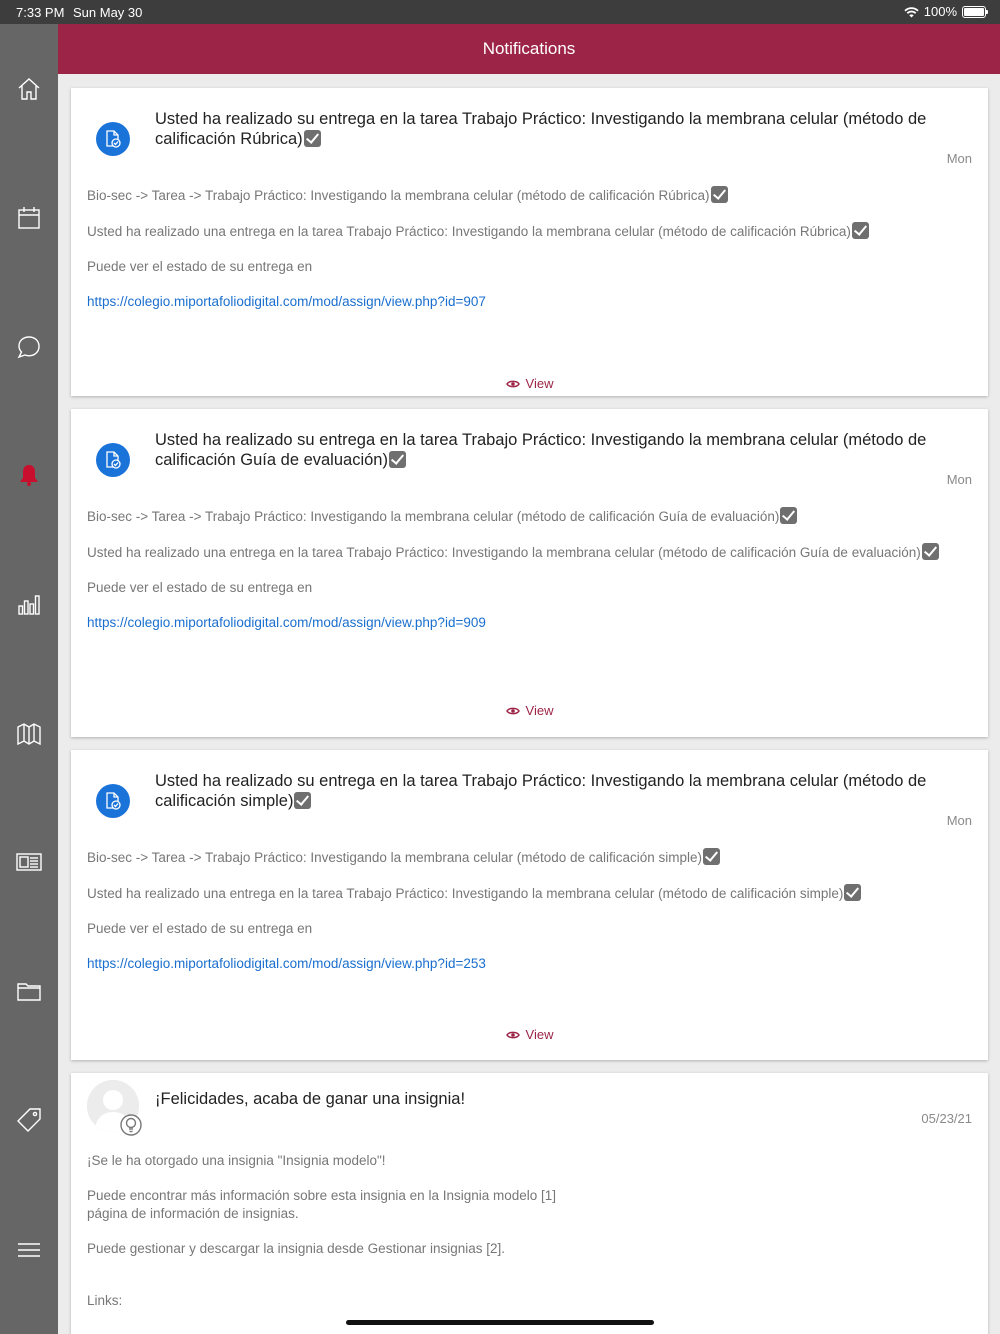 The height and width of the screenshot is (1334, 1000). What do you see at coordinates (105, 1300) in the screenshot?
I see `links-label: Links:` at bounding box center [105, 1300].